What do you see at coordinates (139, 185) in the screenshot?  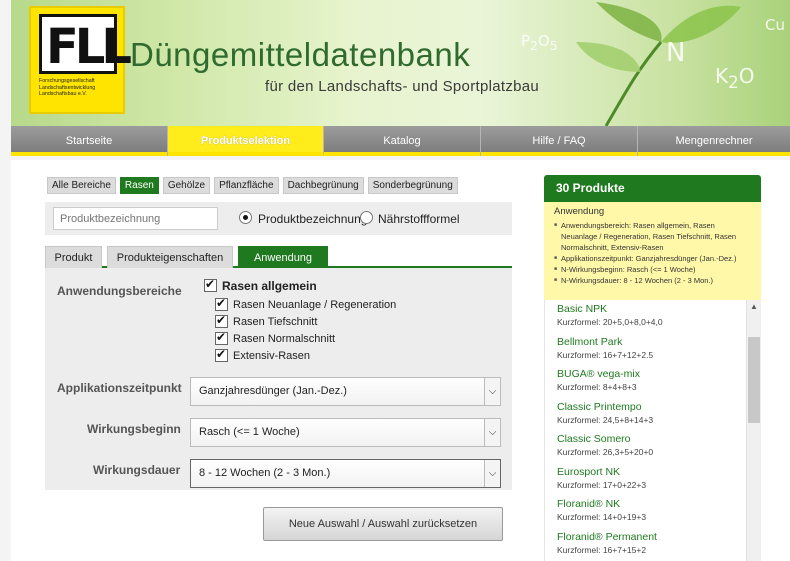 I see `category-rasen: Rasen` at bounding box center [139, 185].